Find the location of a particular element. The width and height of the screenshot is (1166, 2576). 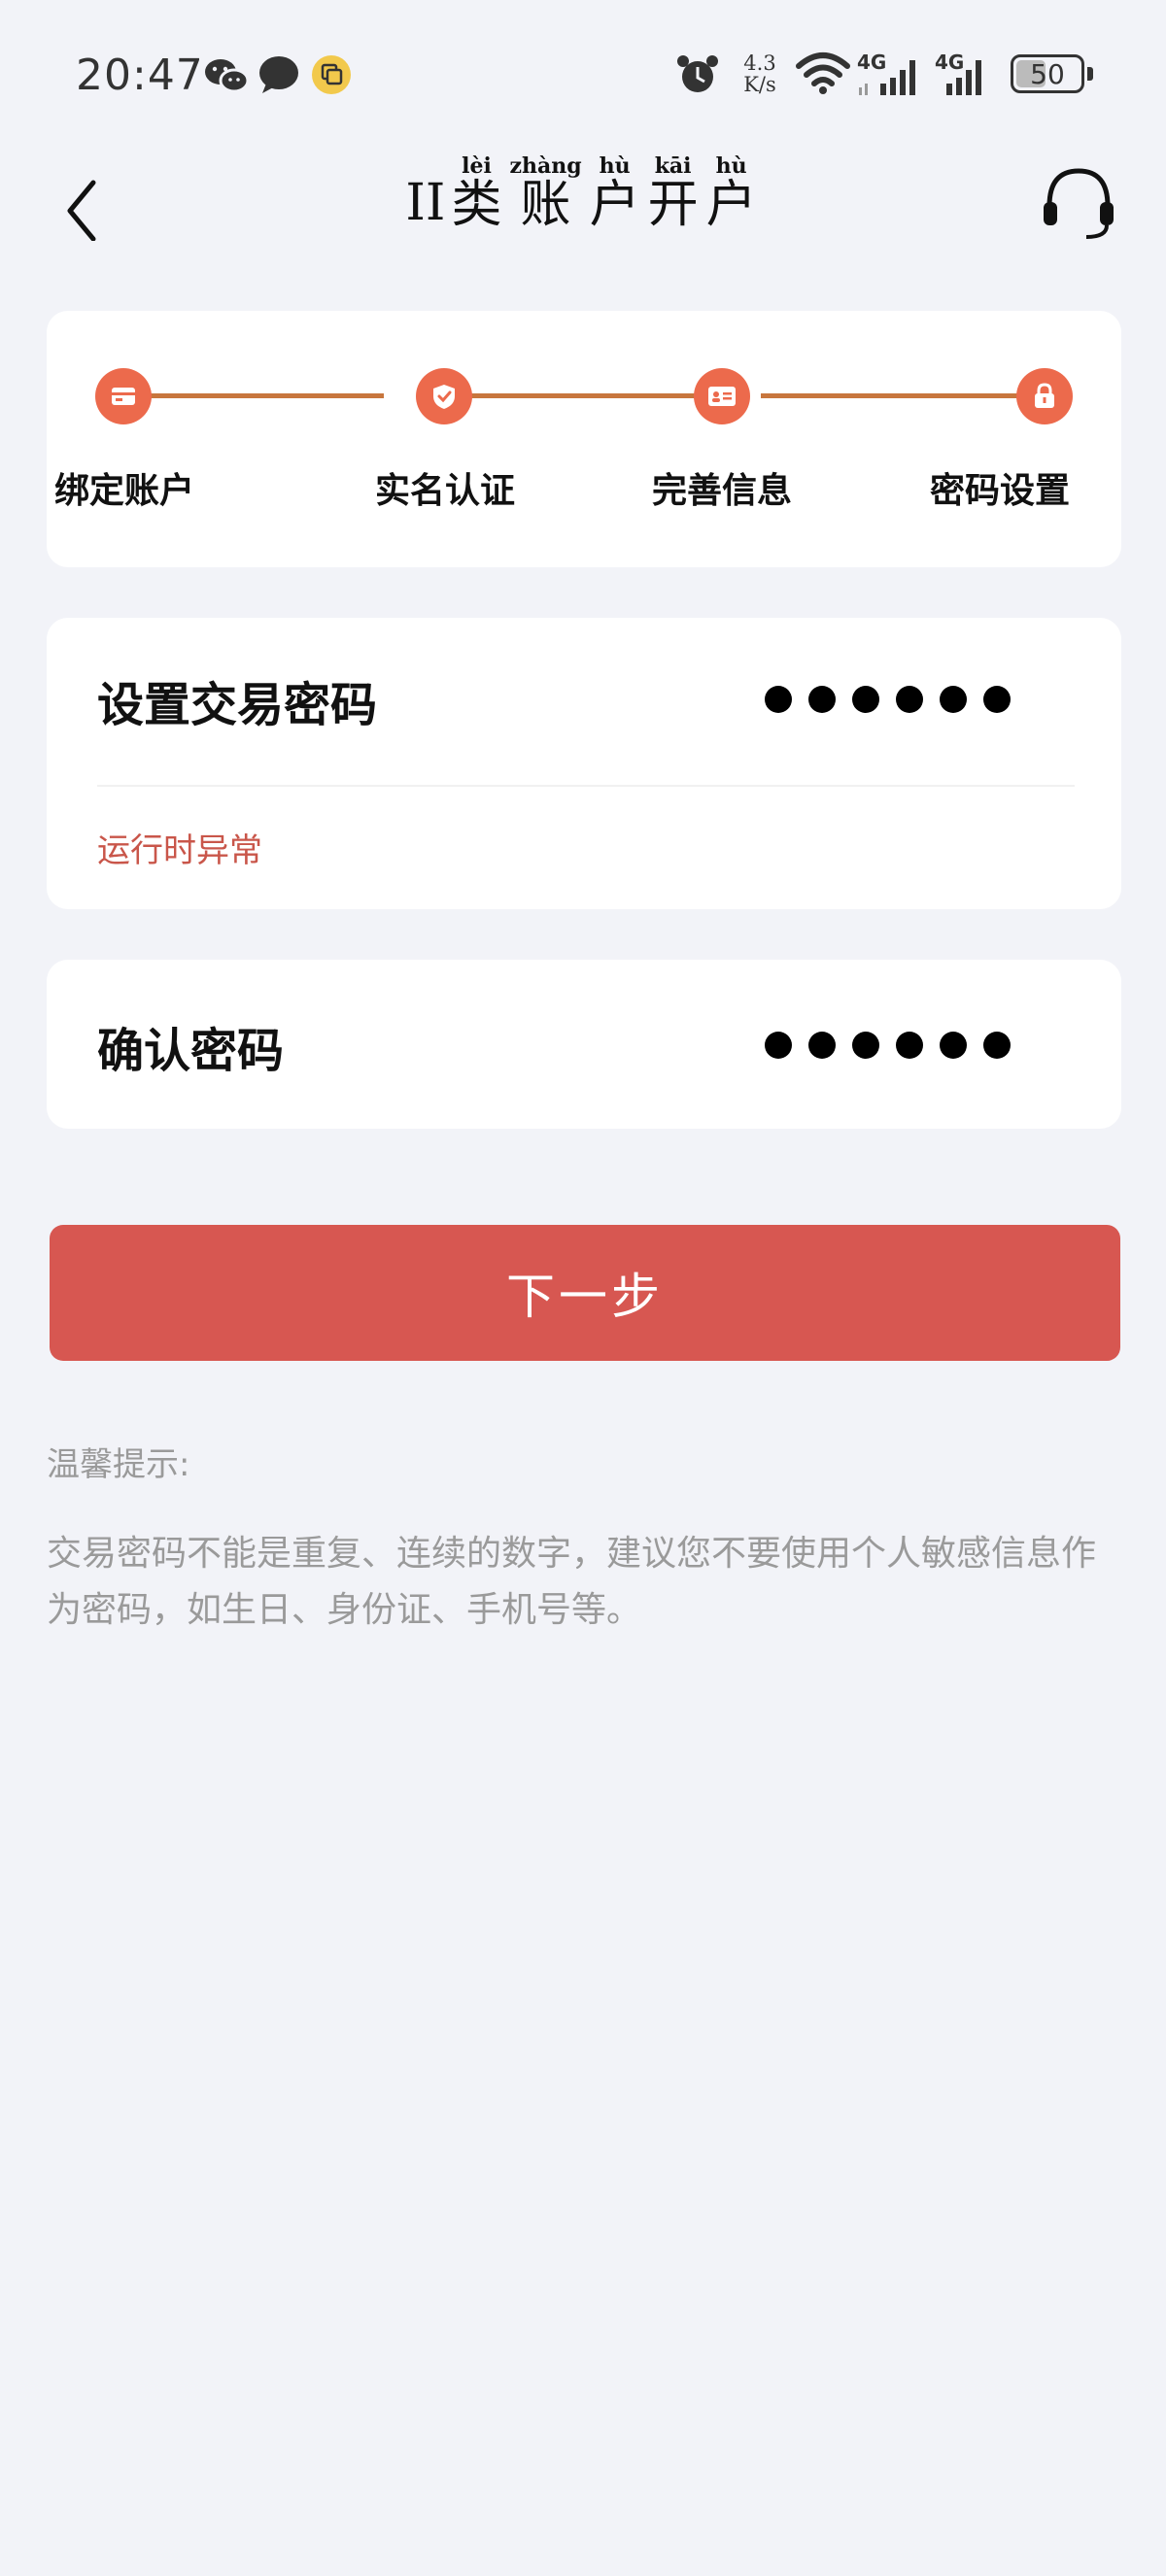

step-1-dot is located at coordinates (123, 396).